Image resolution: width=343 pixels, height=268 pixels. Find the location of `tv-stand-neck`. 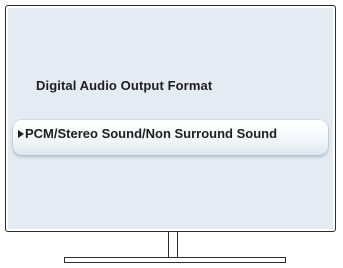

tv-stand-neck is located at coordinates (173, 245).